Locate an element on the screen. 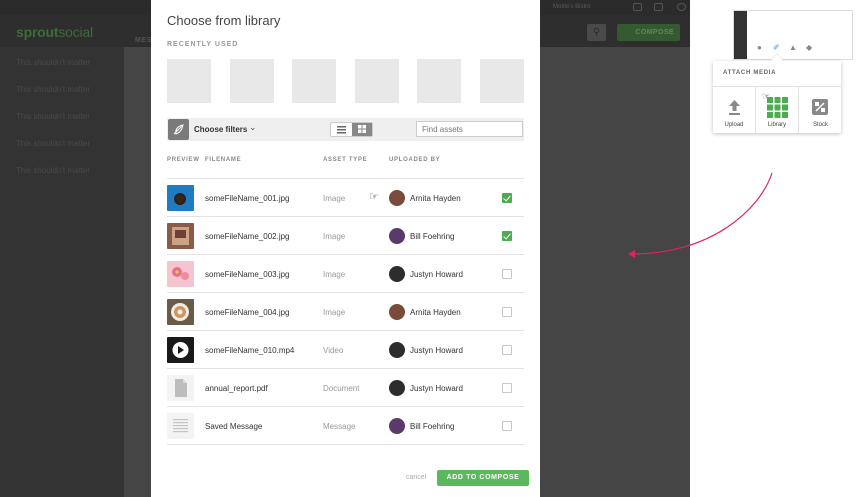 The width and height of the screenshot is (864, 497). file-name: annual_report.pdf is located at coordinates (236, 388).